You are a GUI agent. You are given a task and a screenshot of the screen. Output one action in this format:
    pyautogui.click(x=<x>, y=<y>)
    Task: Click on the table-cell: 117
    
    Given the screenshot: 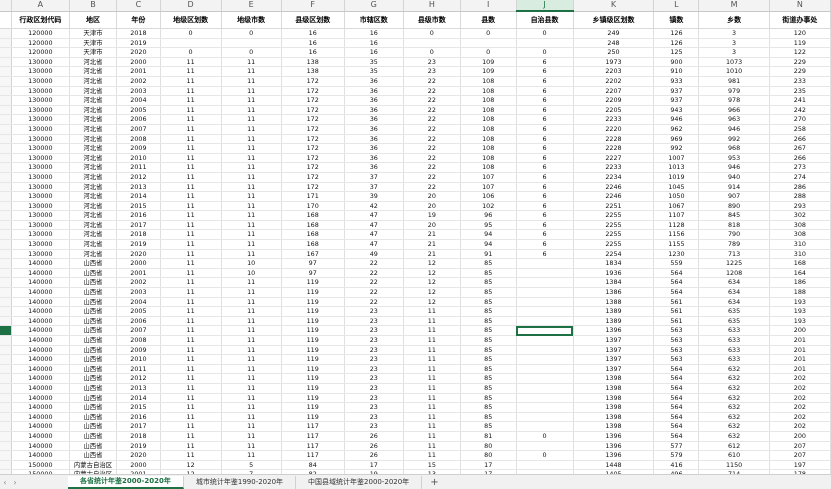 What is the action you would take?
    pyautogui.click(x=313, y=436)
    